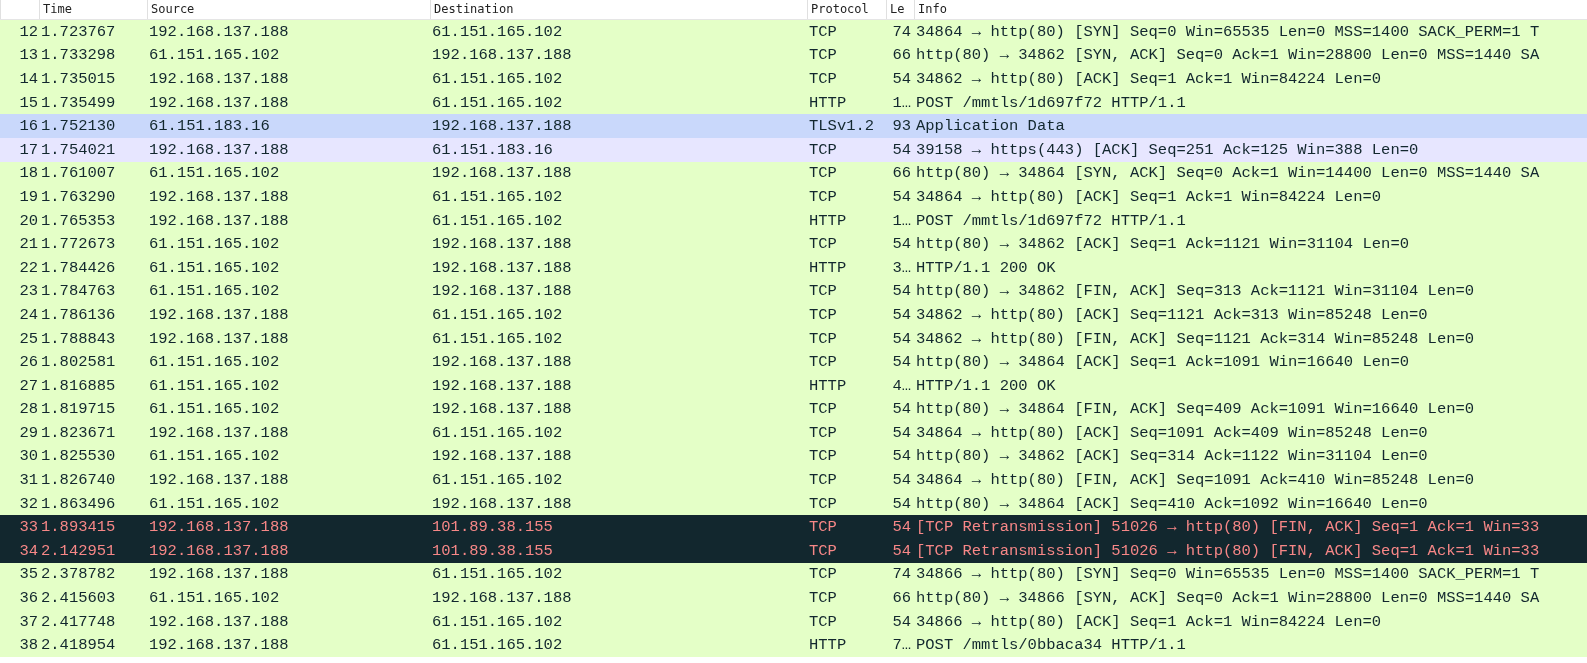 The width and height of the screenshot is (1587, 663). Describe the element at coordinates (793, 338) in the screenshot. I see `table-row: 25 1.788843 192.168.137.188 61.151.165.102 TCP 54 34862 → http(80) [FIN, ACK] Seq=1121 Ack=314 Win=85248 Len=0` at that location.